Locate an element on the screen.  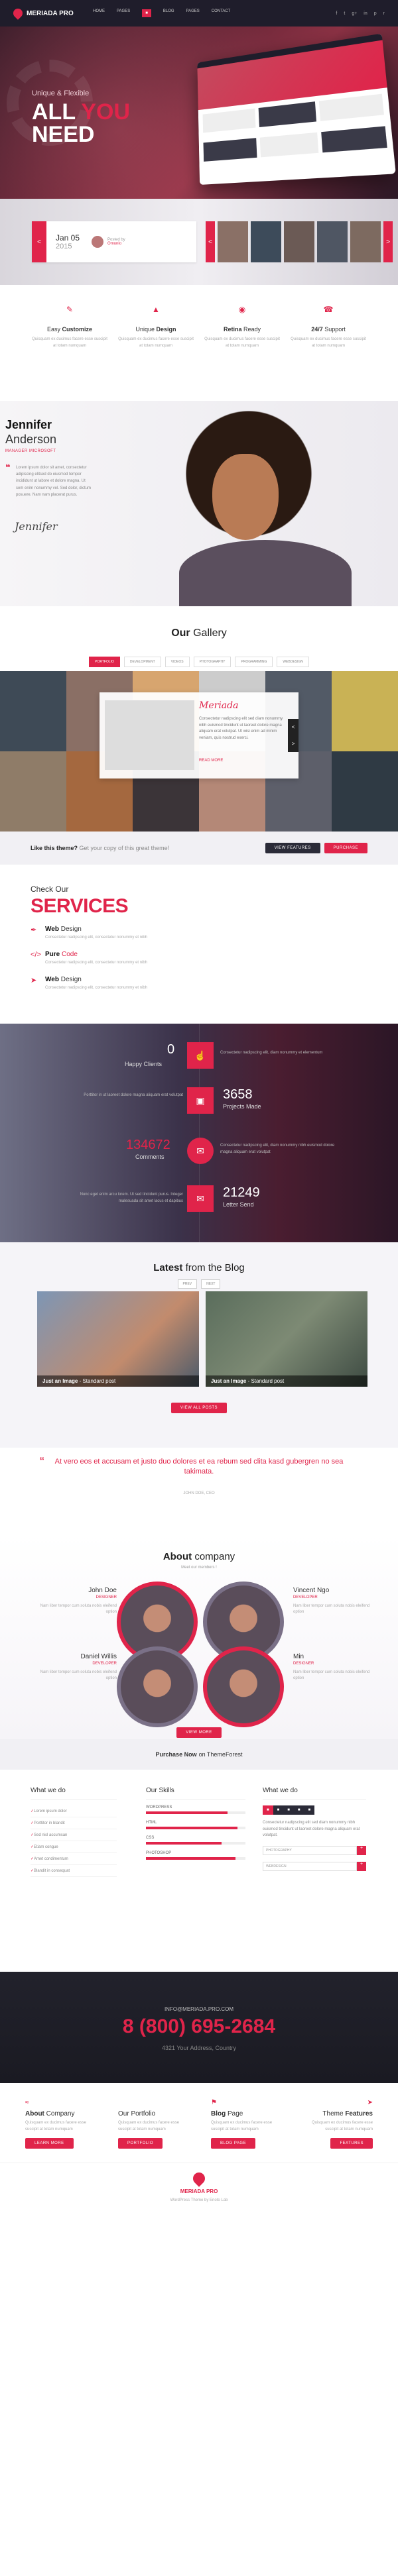
blog-next-button: NEXT is located at coordinates (211, 1284).